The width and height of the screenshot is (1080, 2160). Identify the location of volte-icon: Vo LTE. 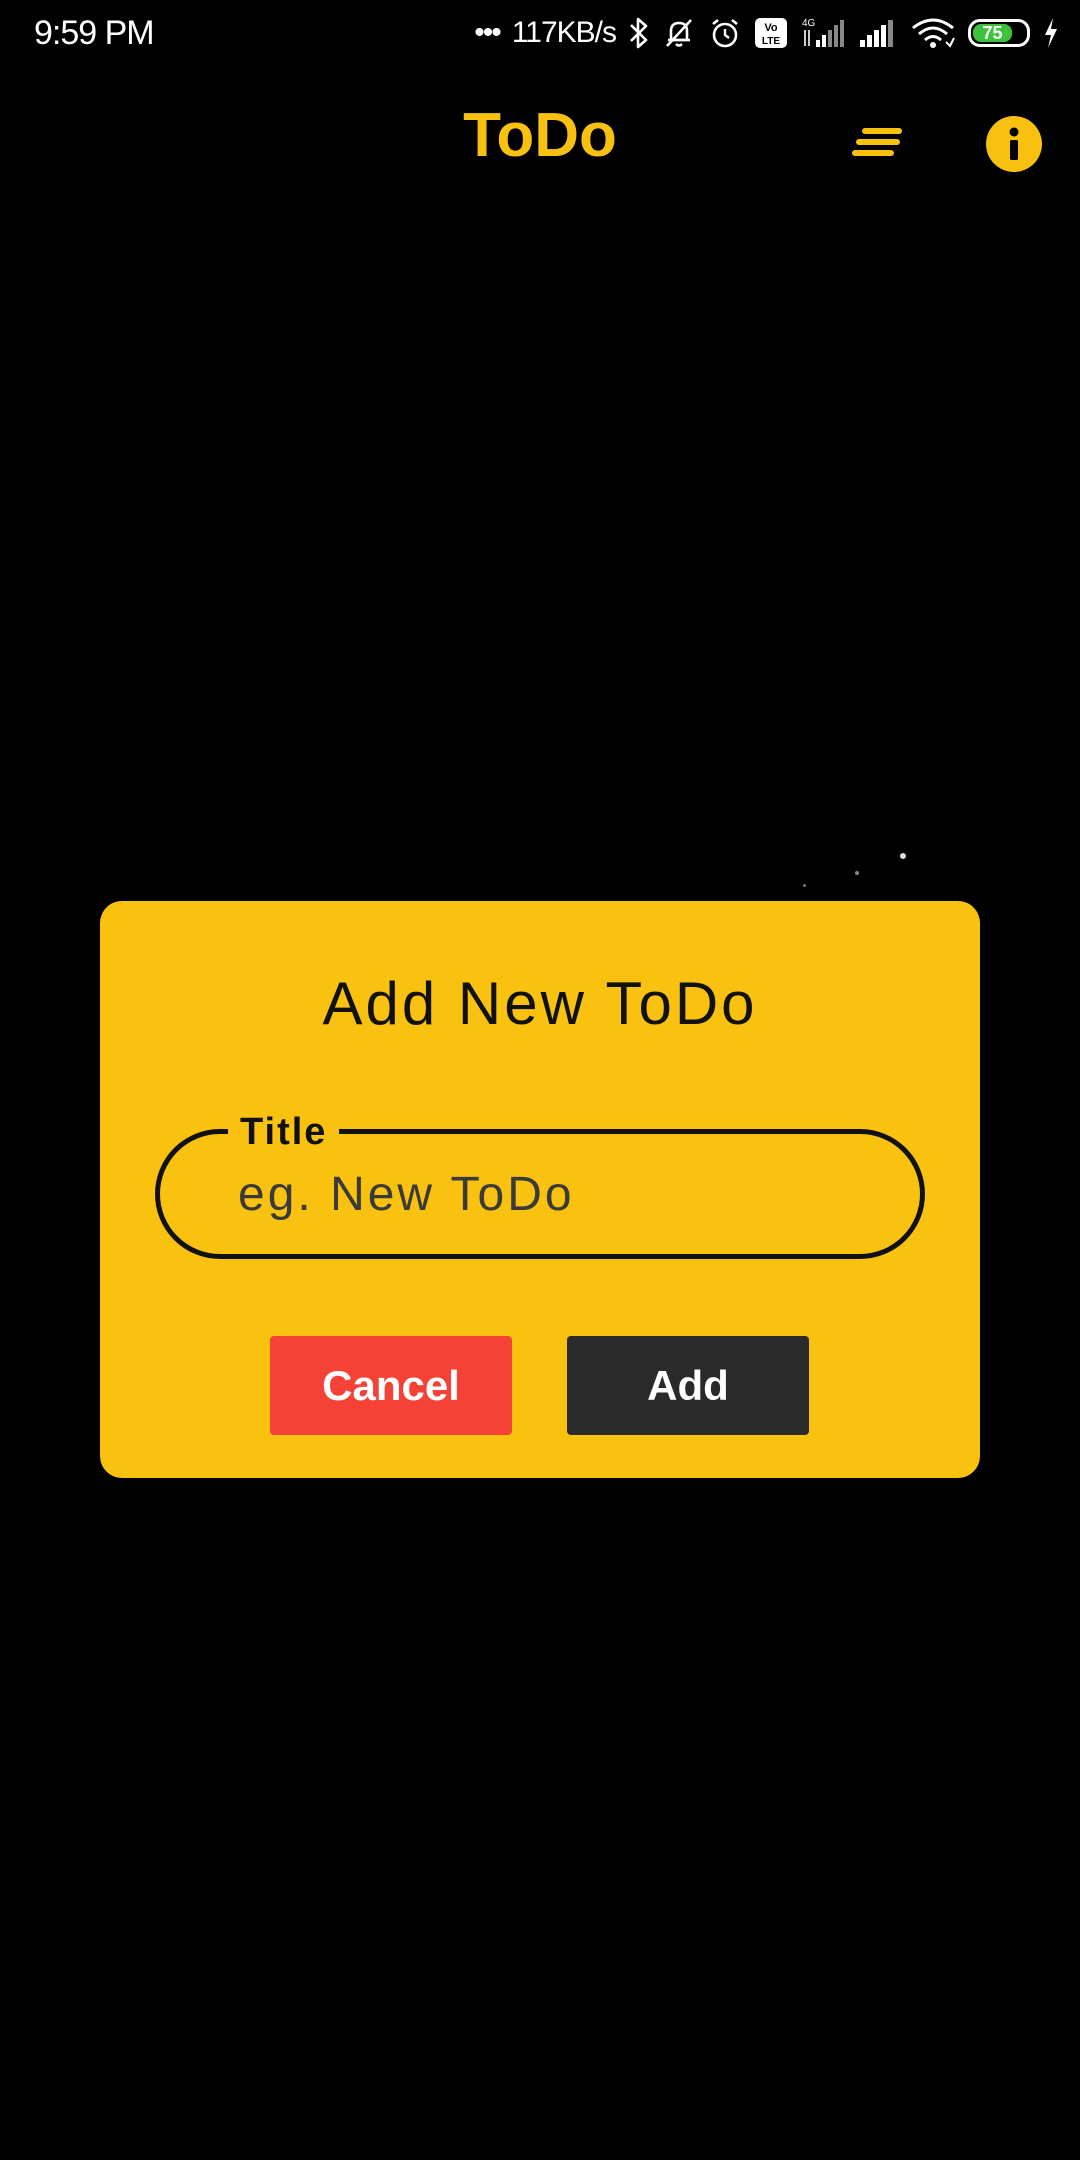
(771, 33).